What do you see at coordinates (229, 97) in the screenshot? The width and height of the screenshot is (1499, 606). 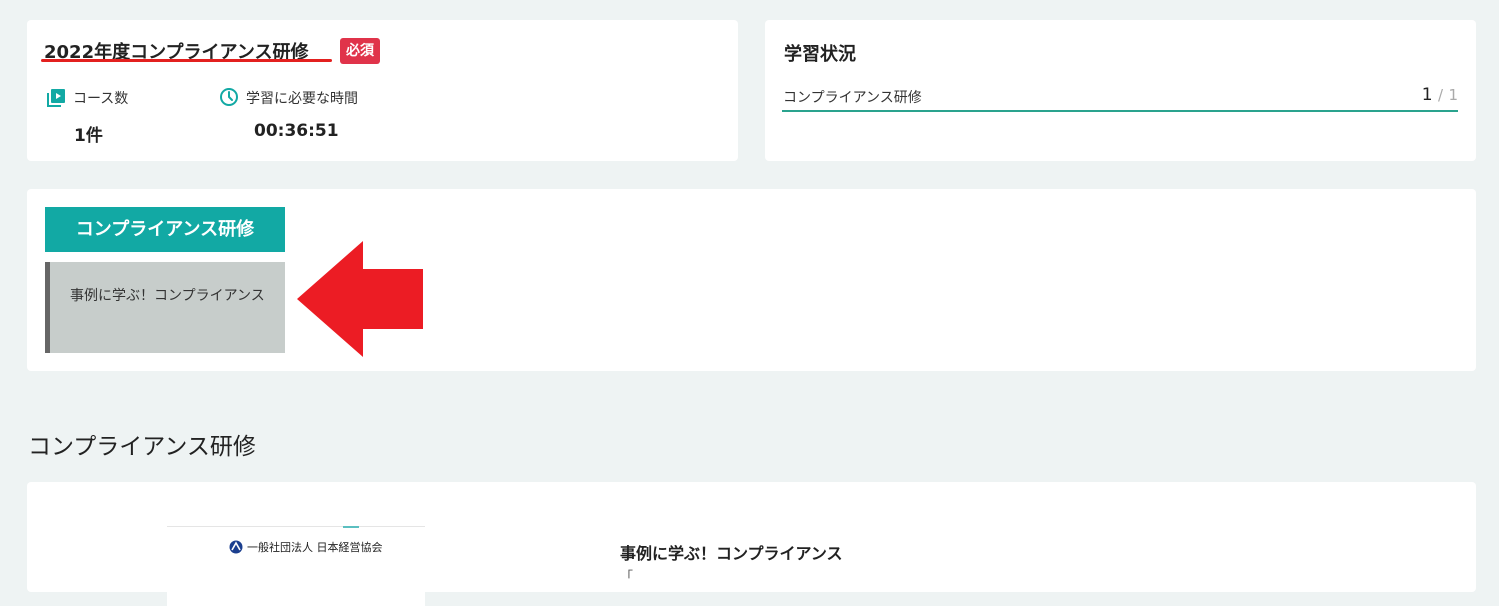 I see `clock-icon` at bounding box center [229, 97].